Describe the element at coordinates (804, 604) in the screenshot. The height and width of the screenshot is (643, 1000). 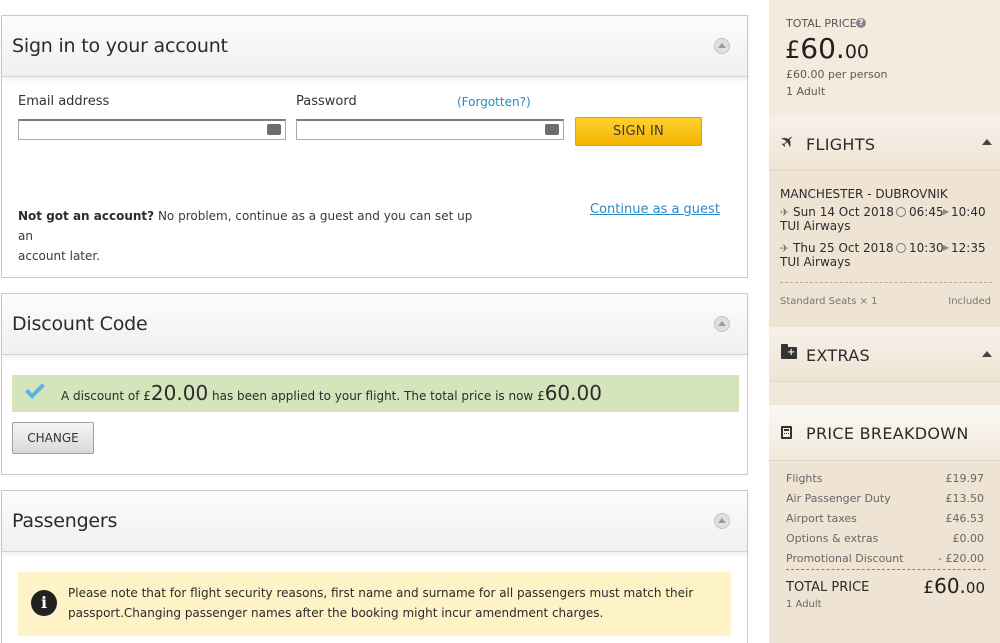
I see `breakdown-adult-count: 1 Adult` at that location.